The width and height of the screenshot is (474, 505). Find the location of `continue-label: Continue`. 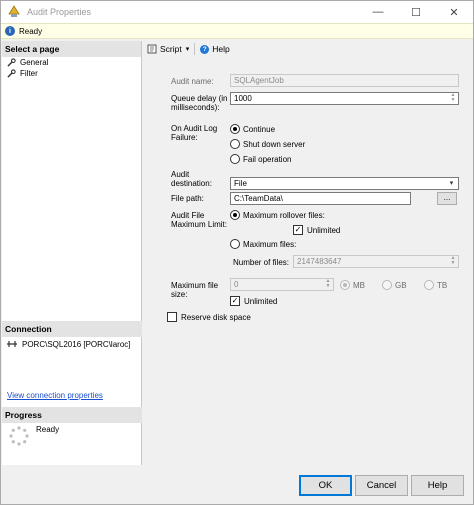

continue-label: Continue is located at coordinates (259, 129).